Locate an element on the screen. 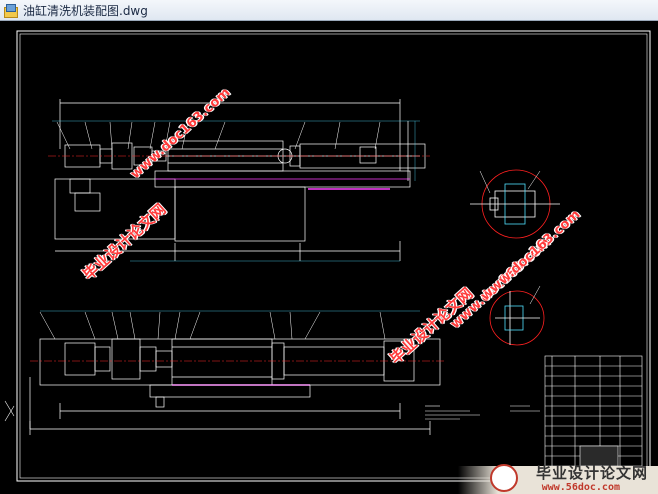 This screenshot has height=494, width=658. title-bar: 油缸清洗机装配图.dwg is located at coordinates (329, 10).